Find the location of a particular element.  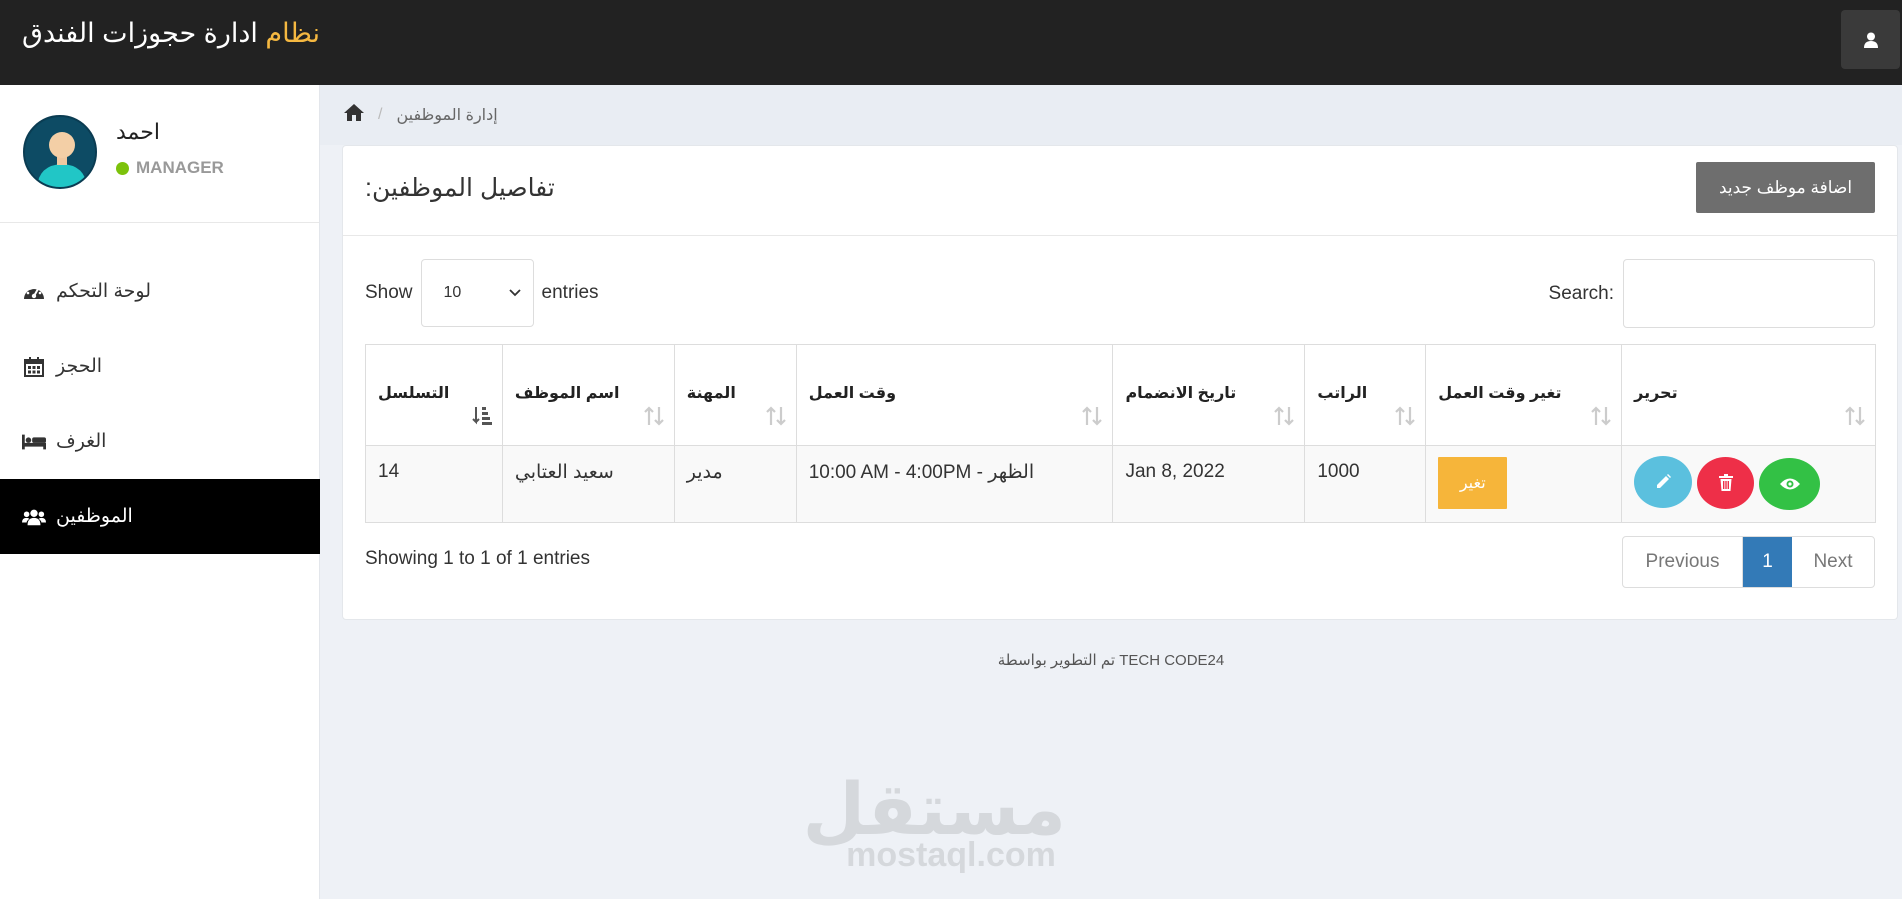

search-label: Search: is located at coordinates (1581, 293).